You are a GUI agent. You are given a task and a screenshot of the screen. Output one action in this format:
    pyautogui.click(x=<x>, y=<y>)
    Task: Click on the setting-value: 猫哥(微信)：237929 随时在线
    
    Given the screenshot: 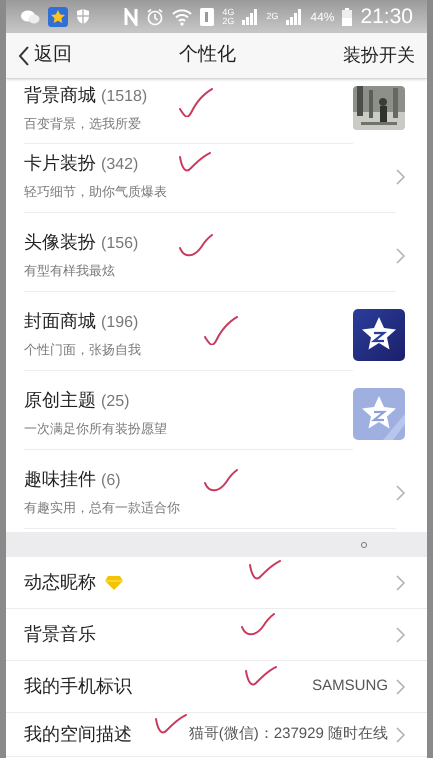 What is the action you would take?
    pyautogui.click(x=288, y=734)
    